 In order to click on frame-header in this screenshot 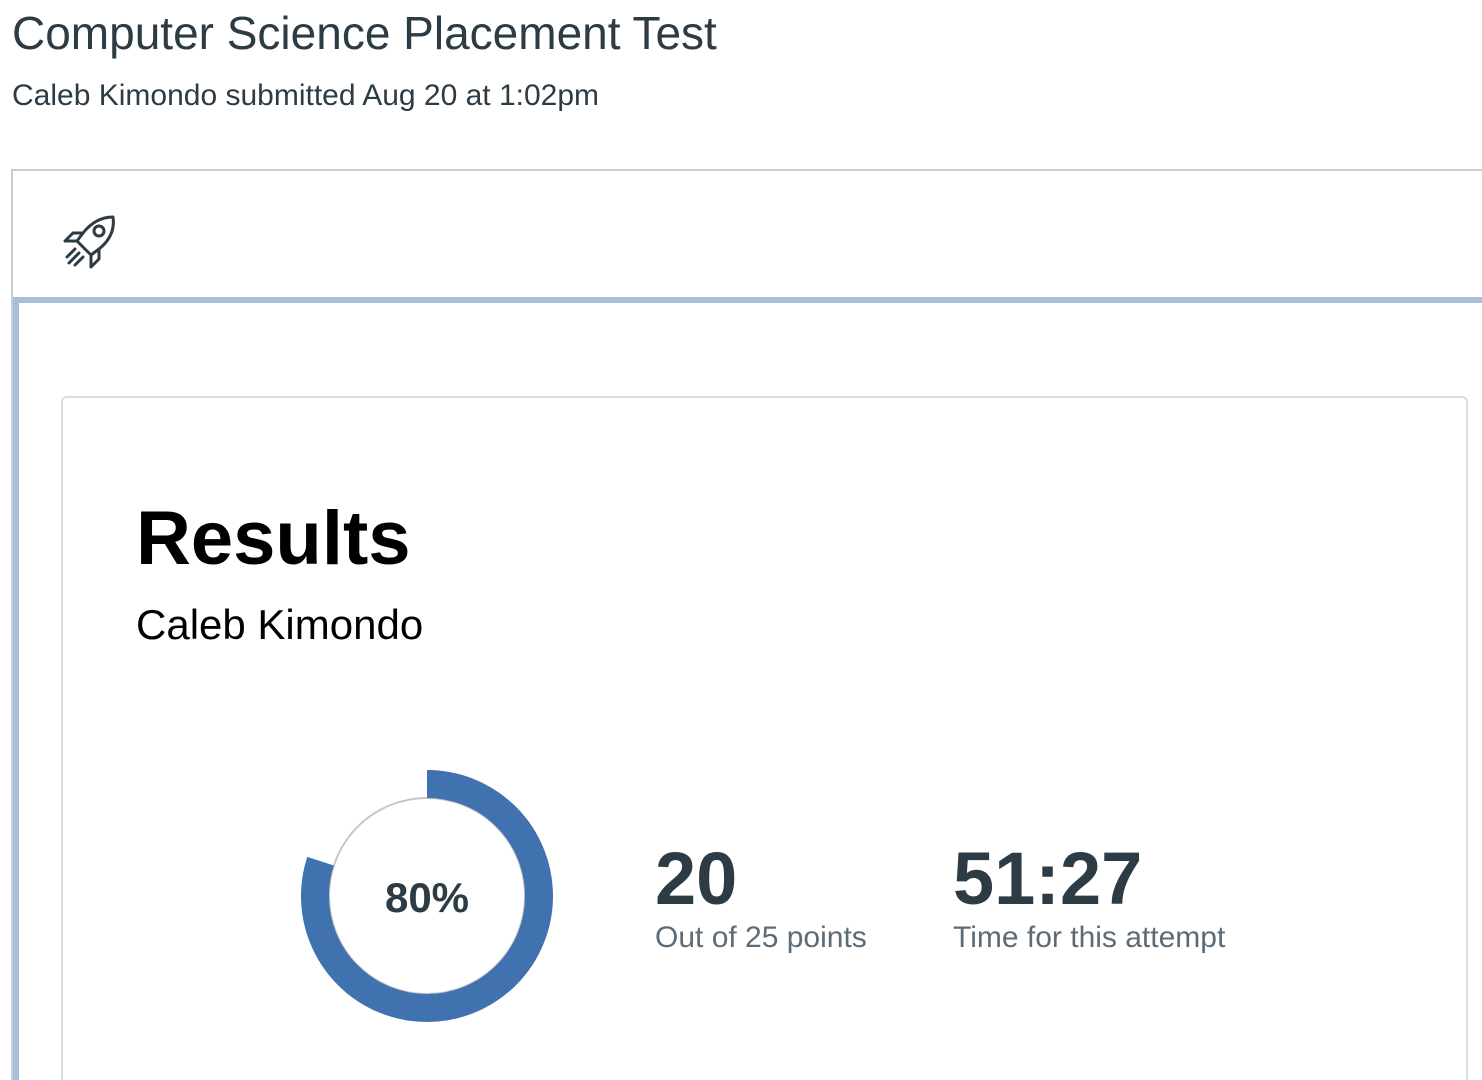, I will do `click(747, 235)`.